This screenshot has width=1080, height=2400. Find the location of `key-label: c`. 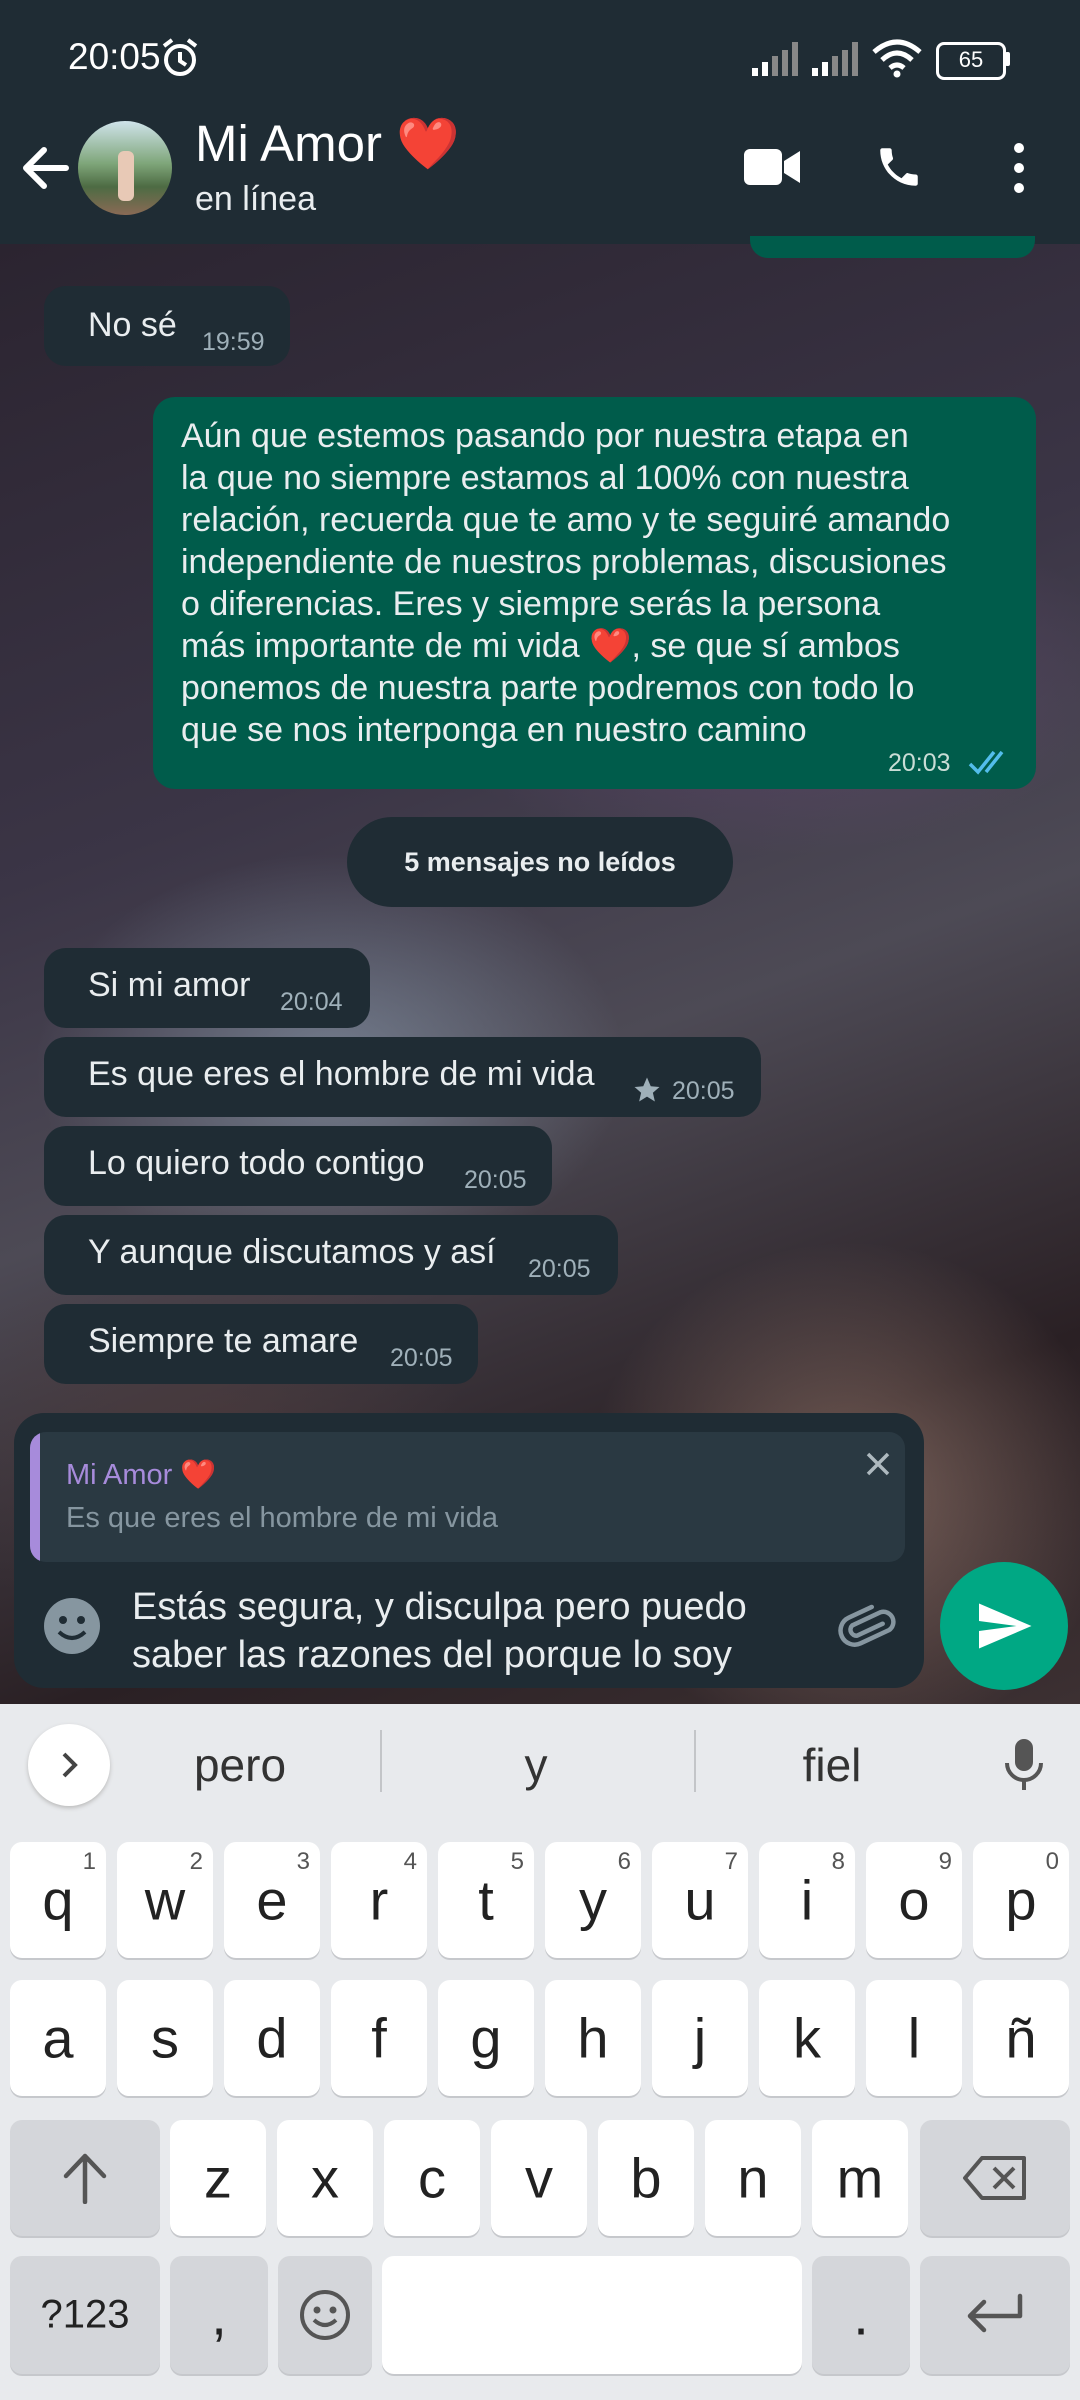

key-label: c is located at coordinates (432, 2178).